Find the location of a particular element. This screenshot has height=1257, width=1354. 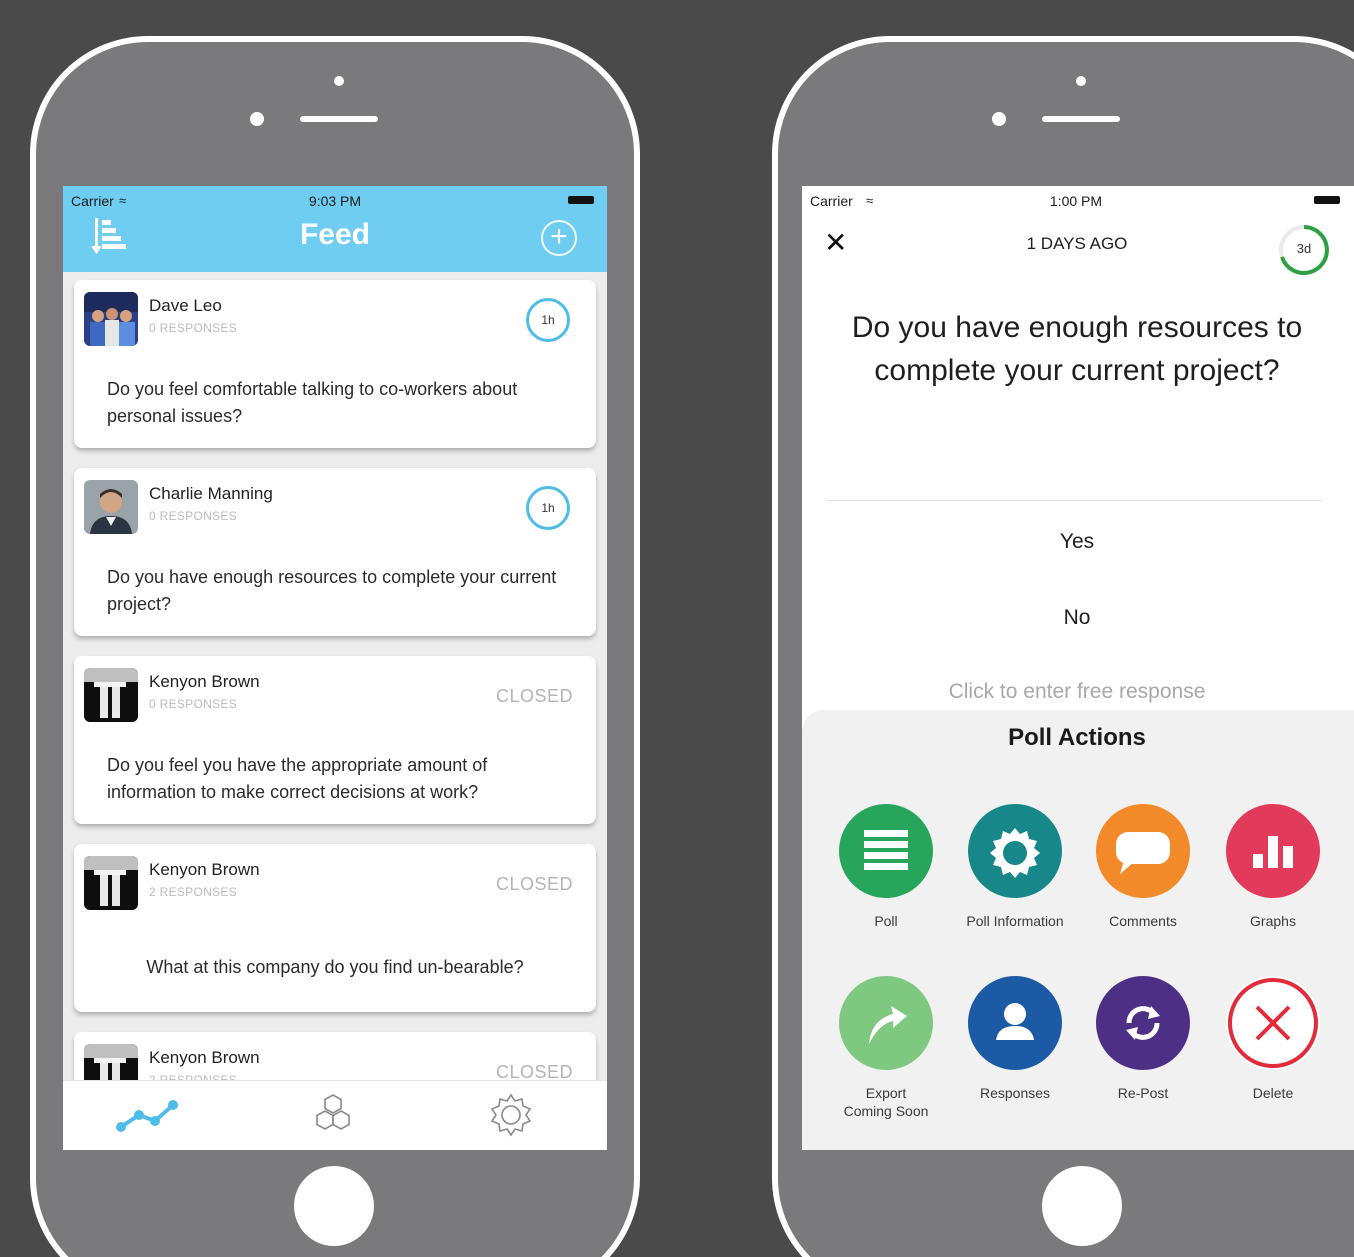

response-count: 2 RESPONSES is located at coordinates (193, 892).